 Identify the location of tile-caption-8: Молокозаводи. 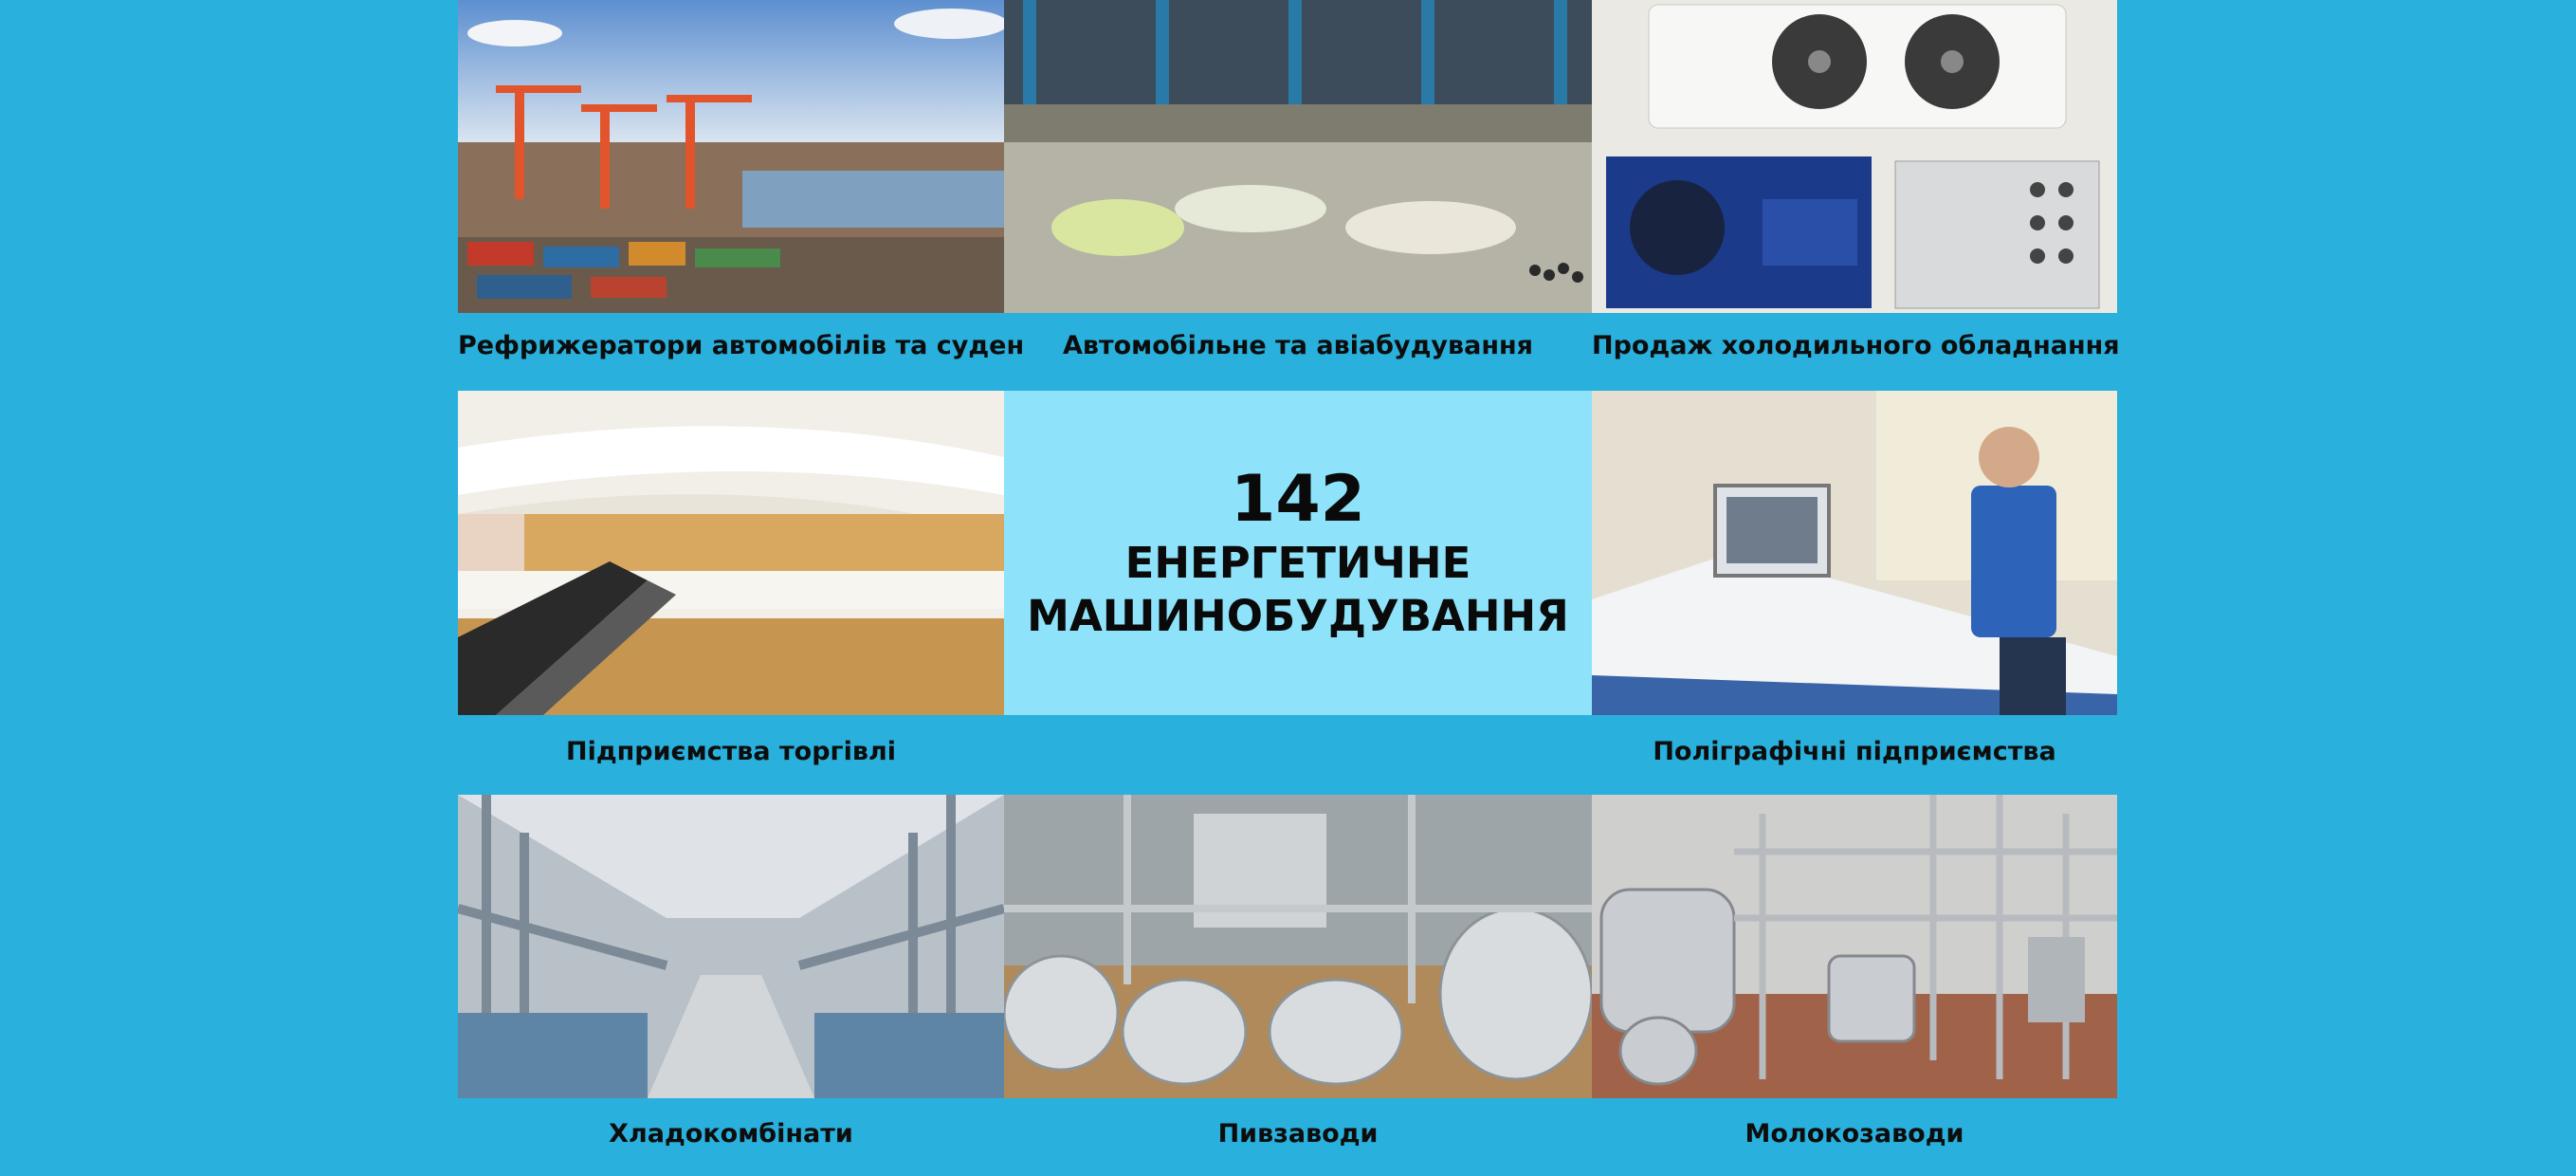
(1854, 1133).